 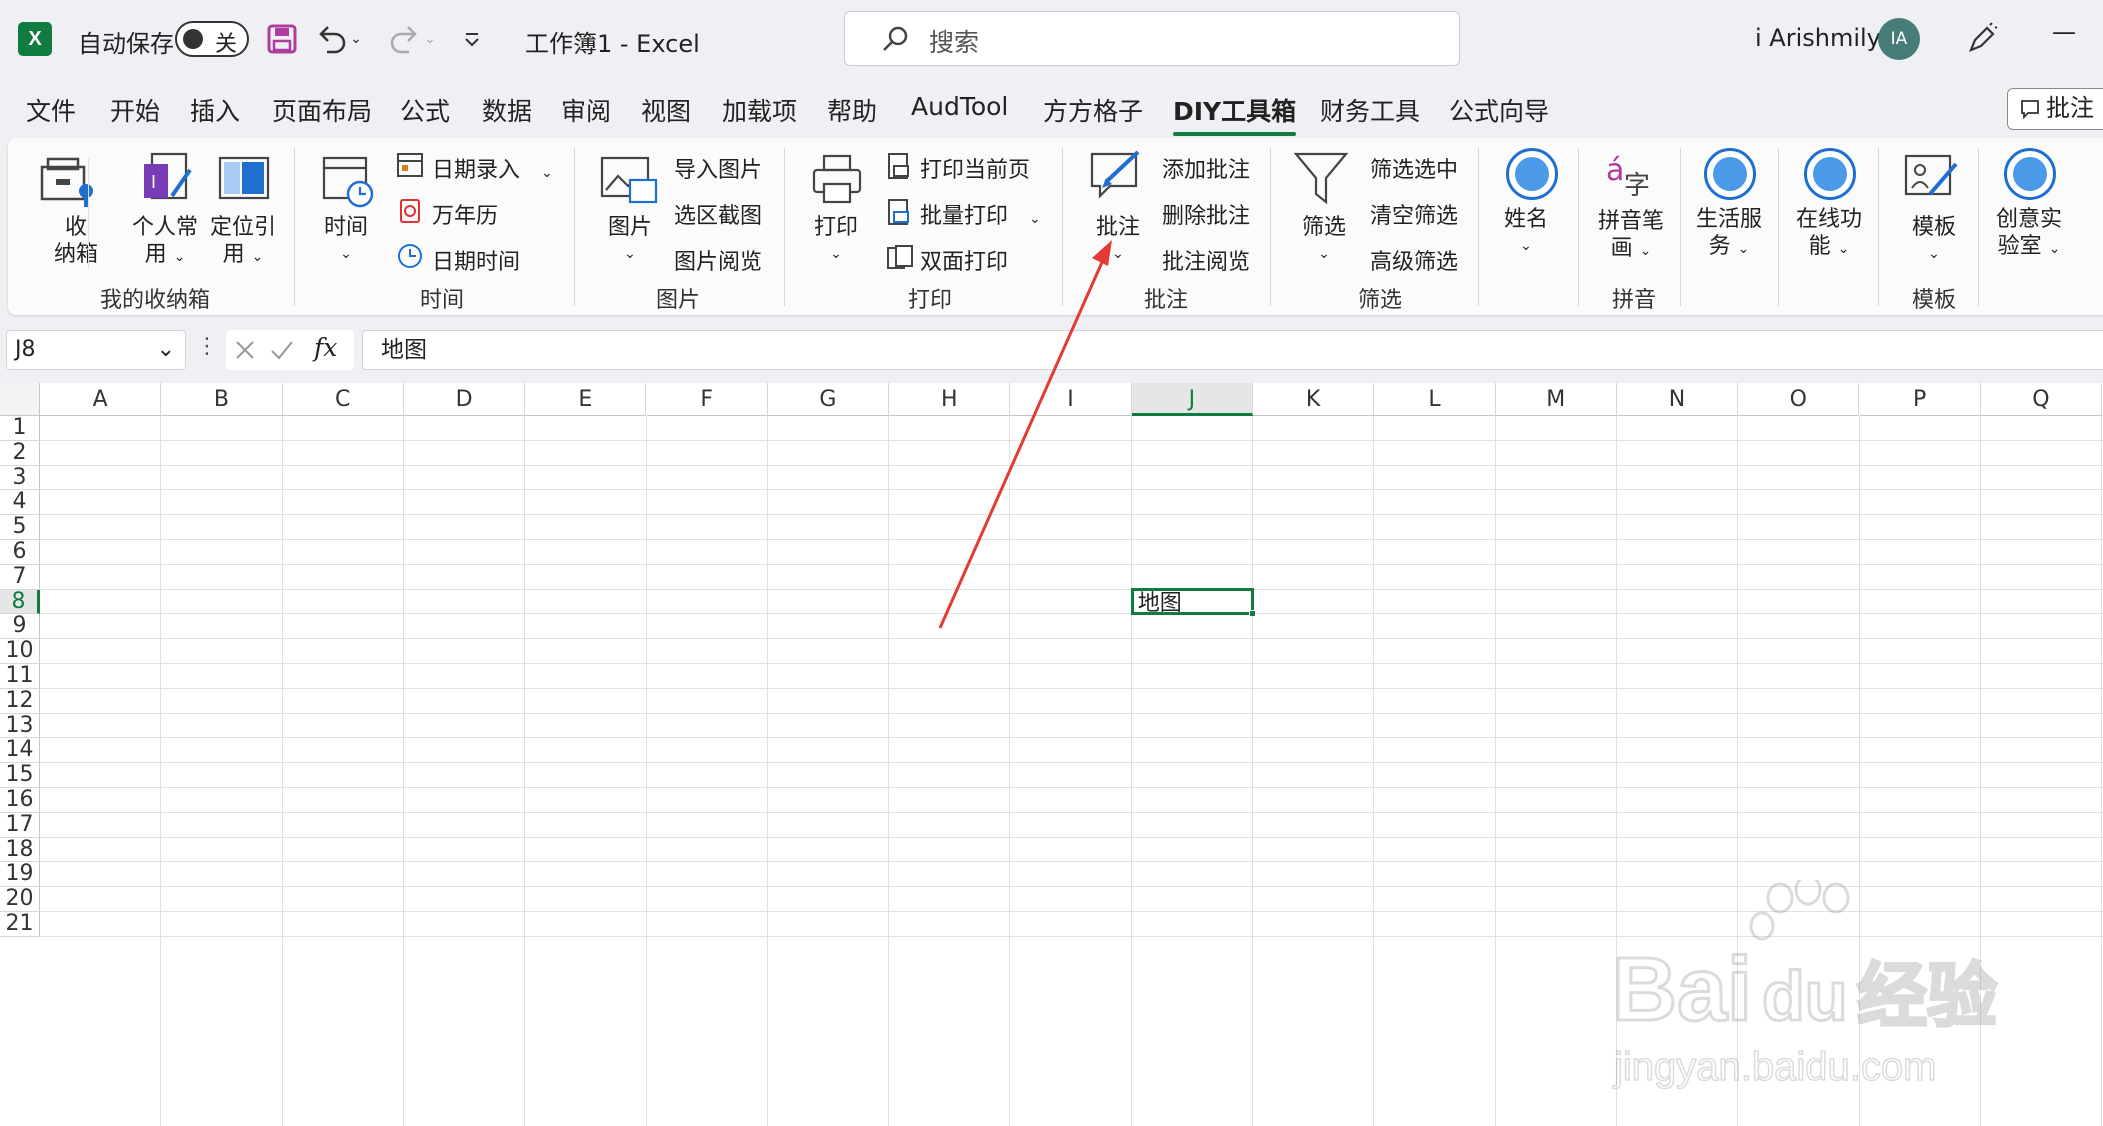 What do you see at coordinates (1729, 234) in the screenshot?
I see `life-service-label: 生活服 务 ⌄` at bounding box center [1729, 234].